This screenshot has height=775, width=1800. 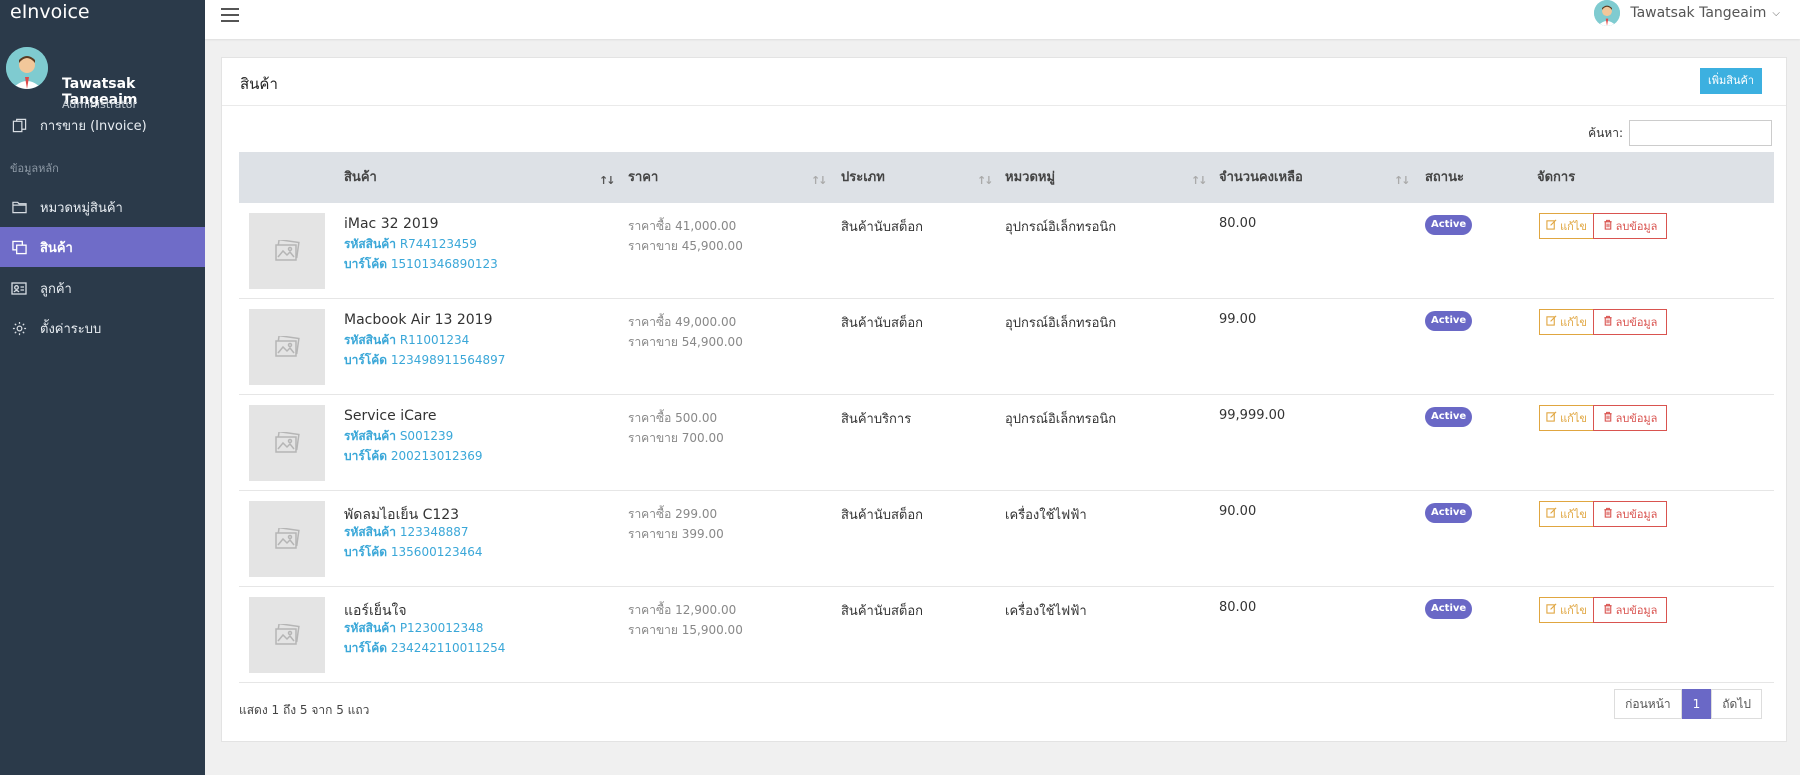 What do you see at coordinates (406, 340) in the screenshot?
I see `product-code: รหัสสินค้า R11001234` at bounding box center [406, 340].